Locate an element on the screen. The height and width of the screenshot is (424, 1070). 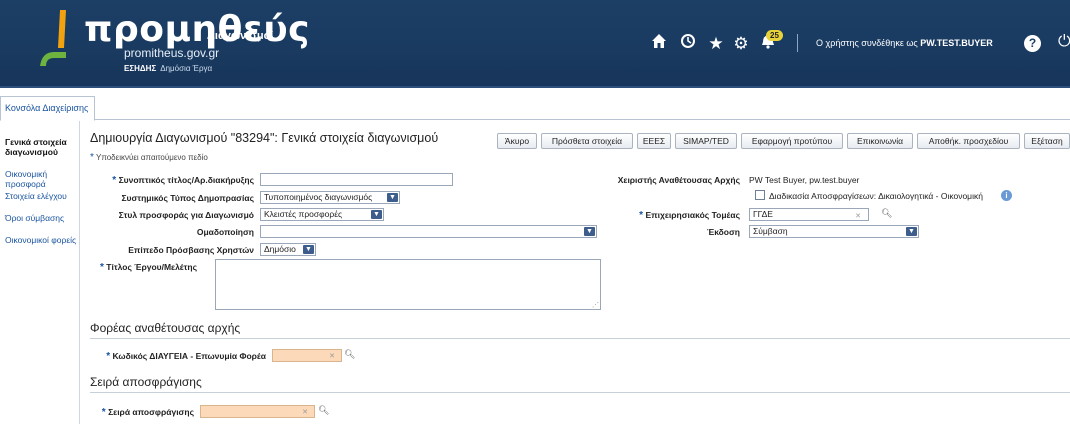
unsealing-order-label: * Σειρά αποσφράγισης is located at coordinates (144, 412).